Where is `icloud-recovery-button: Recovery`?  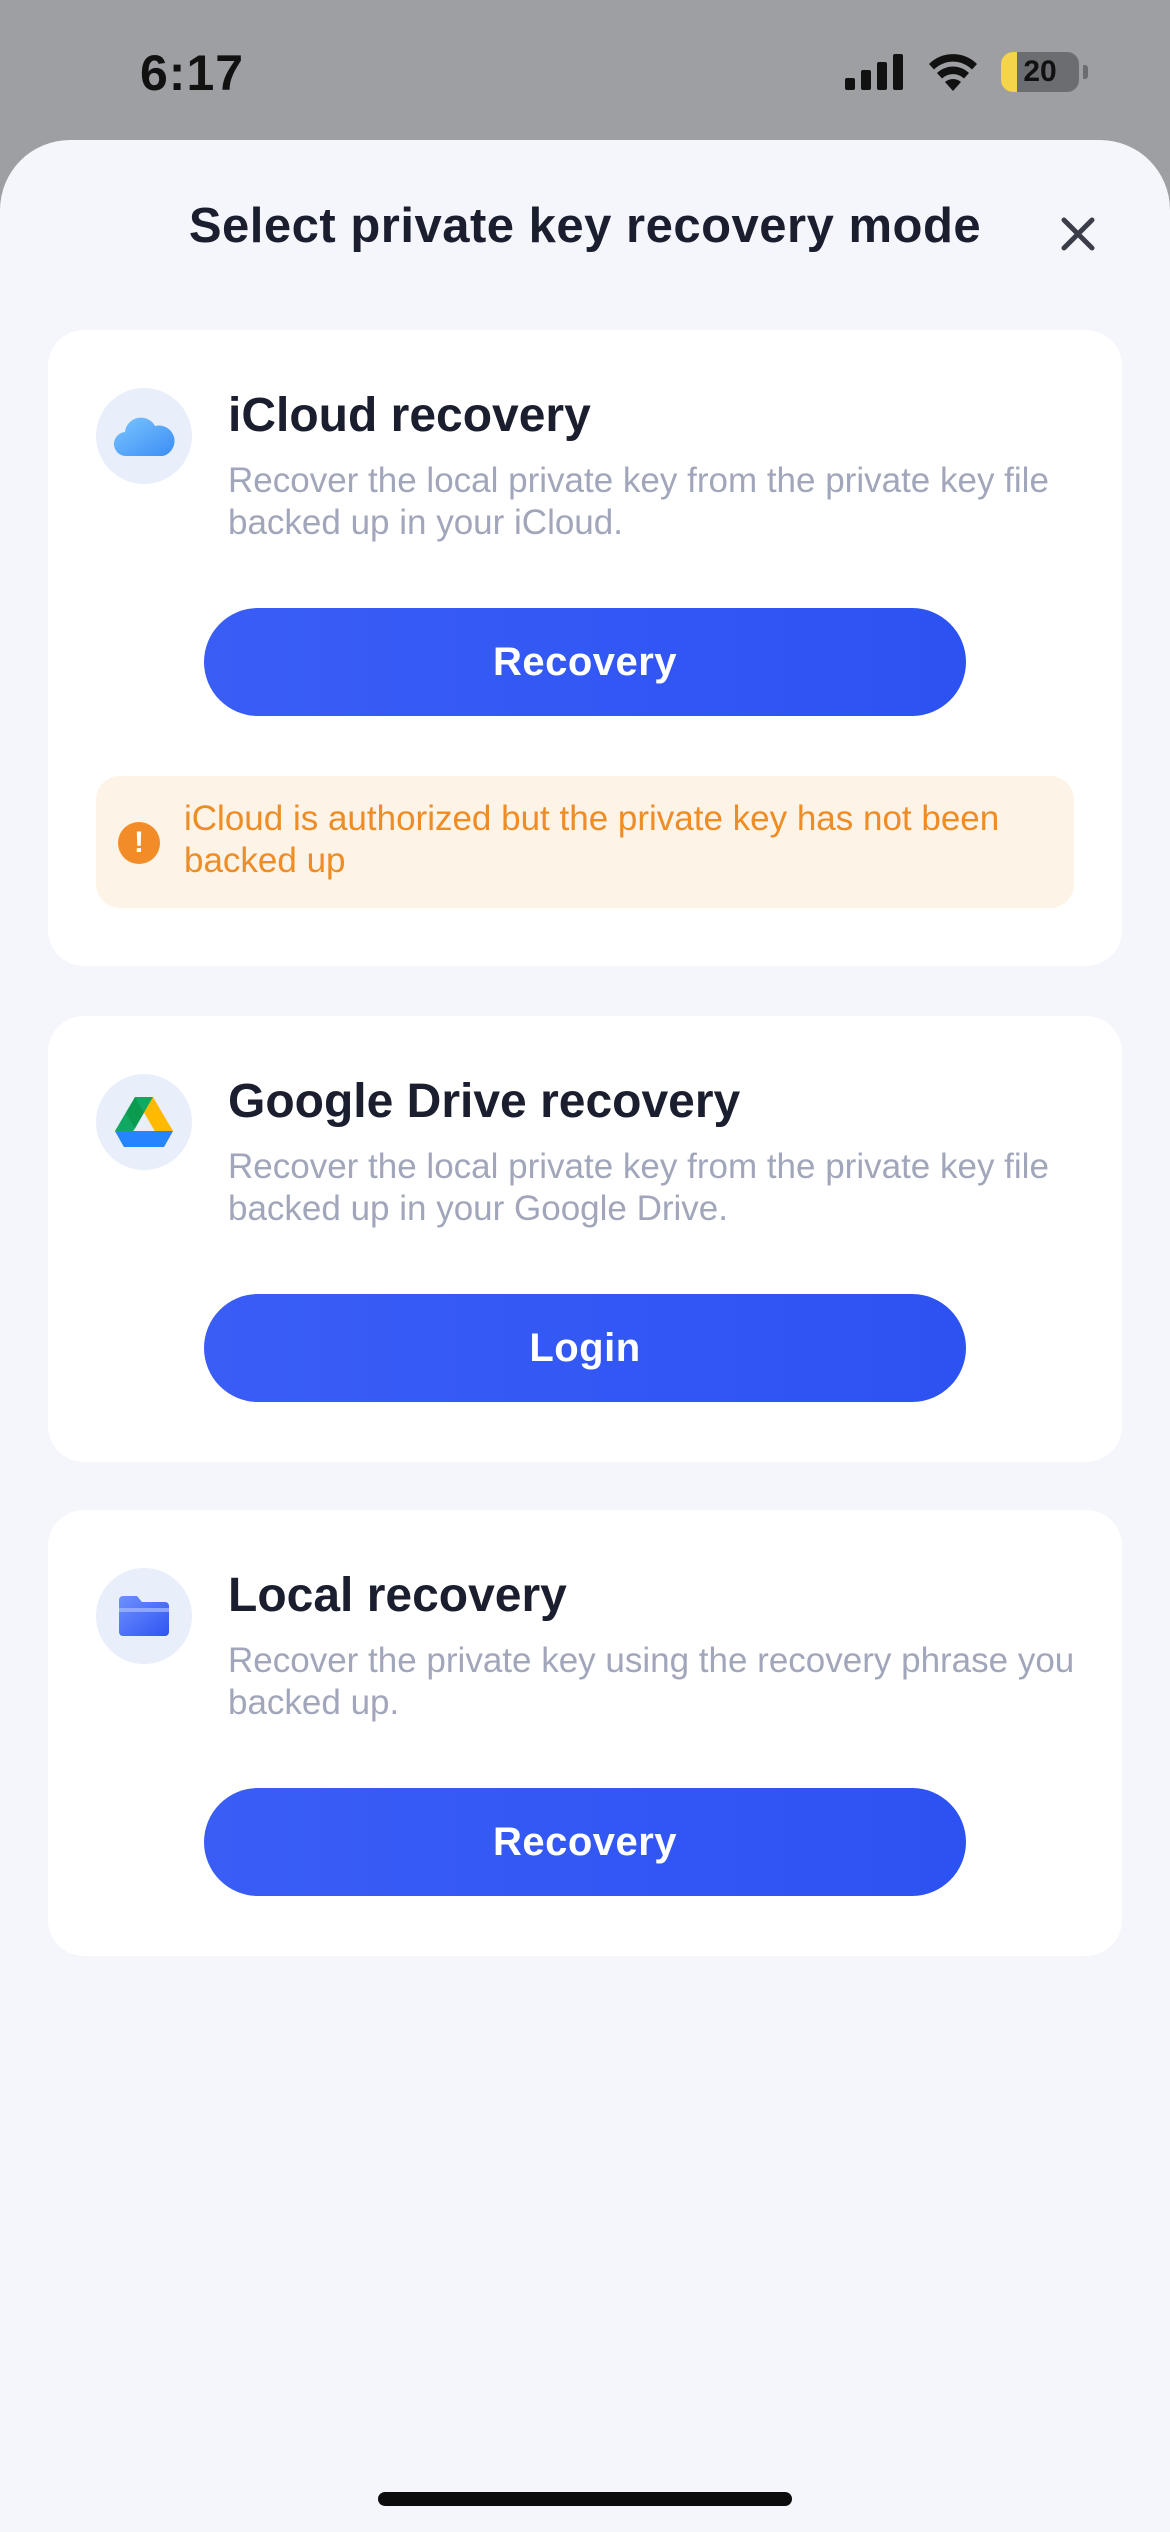 icloud-recovery-button: Recovery is located at coordinates (585, 662).